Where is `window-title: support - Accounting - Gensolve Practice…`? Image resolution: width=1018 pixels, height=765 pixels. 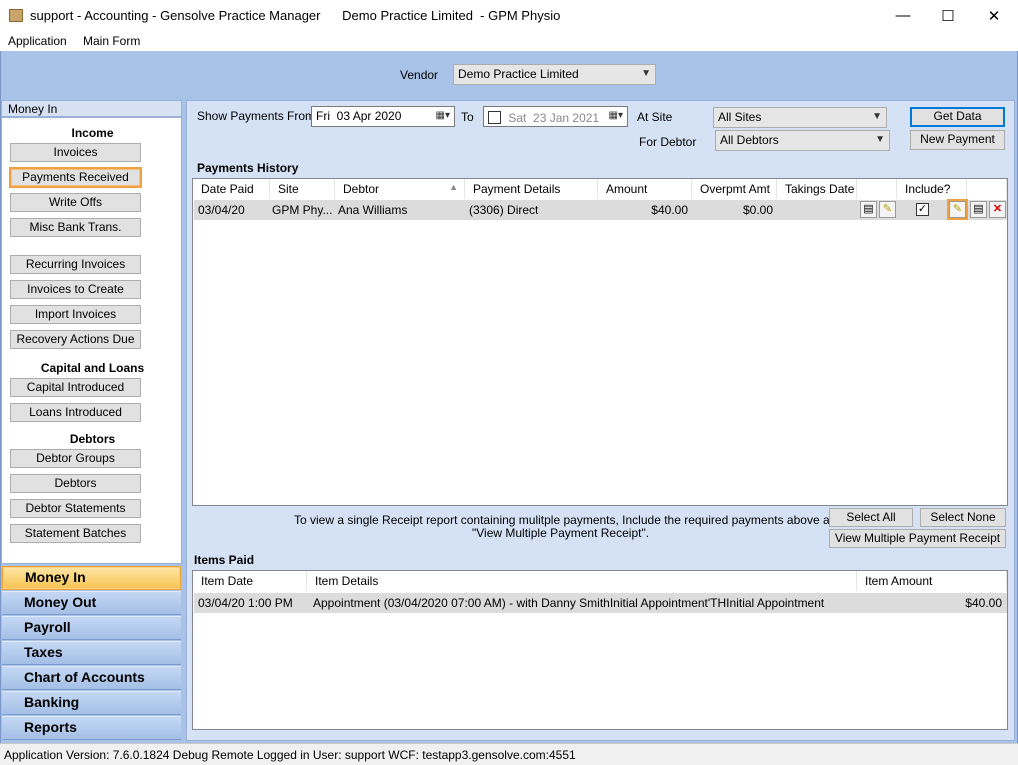 window-title: support - Accounting - Gensolve Practice… is located at coordinates (295, 15).